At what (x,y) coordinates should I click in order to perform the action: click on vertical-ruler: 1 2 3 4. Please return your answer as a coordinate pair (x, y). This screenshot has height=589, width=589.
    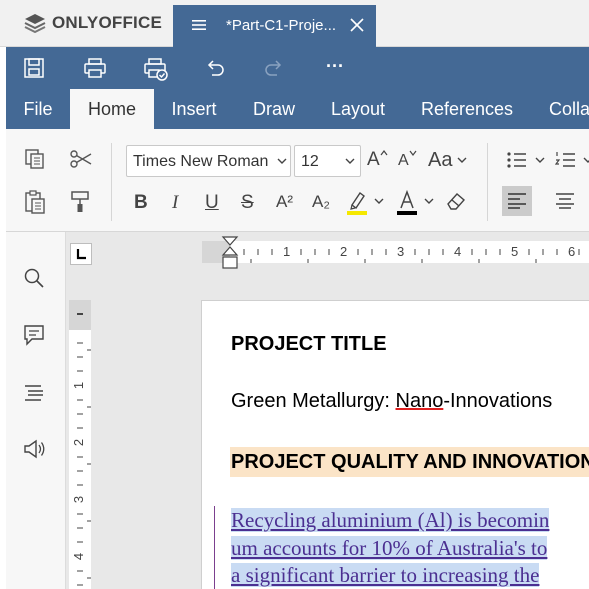
    Looking at the image, I should click on (80, 444).